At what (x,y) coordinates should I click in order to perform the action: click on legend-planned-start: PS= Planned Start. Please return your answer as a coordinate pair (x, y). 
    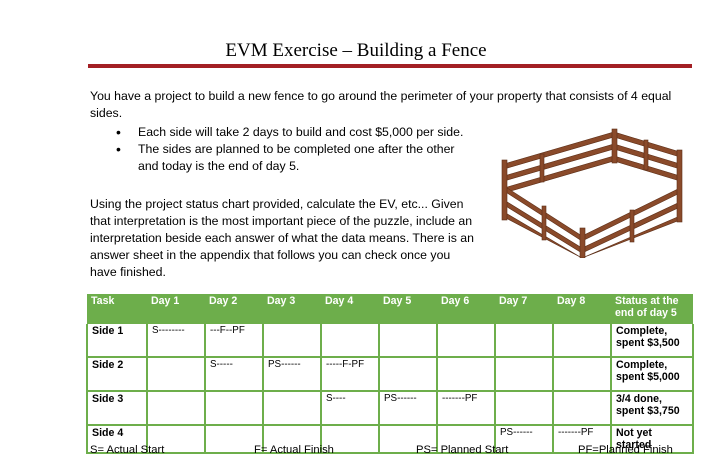
    Looking at the image, I should click on (462, 450).